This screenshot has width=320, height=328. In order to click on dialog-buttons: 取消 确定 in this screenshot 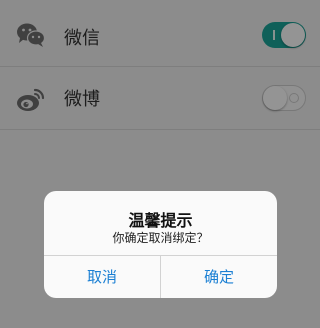, I will do `click(160, 276)`.